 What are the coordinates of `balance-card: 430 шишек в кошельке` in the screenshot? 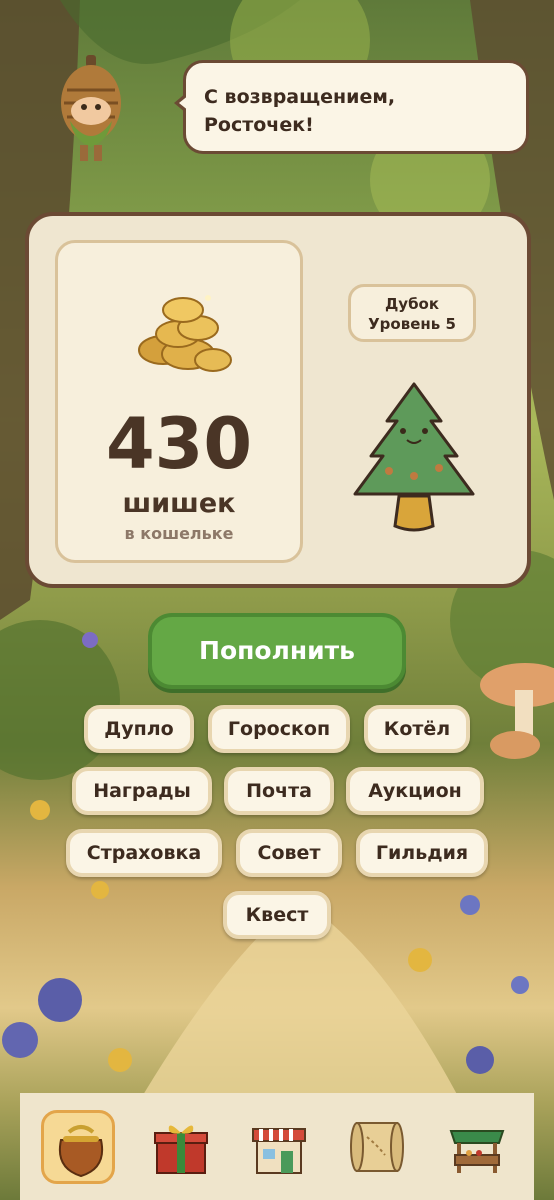 It's located at (179, 401).